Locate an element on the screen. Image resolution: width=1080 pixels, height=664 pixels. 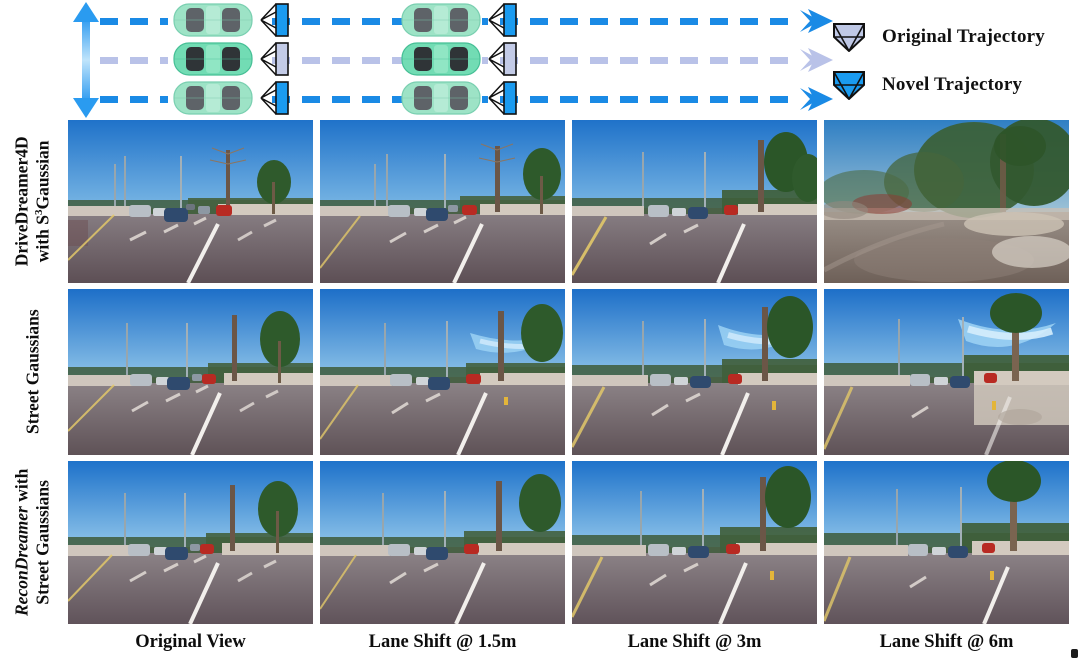
cell-drivedreamer4d-shift-1p5m is located at coordinates (442, 201).